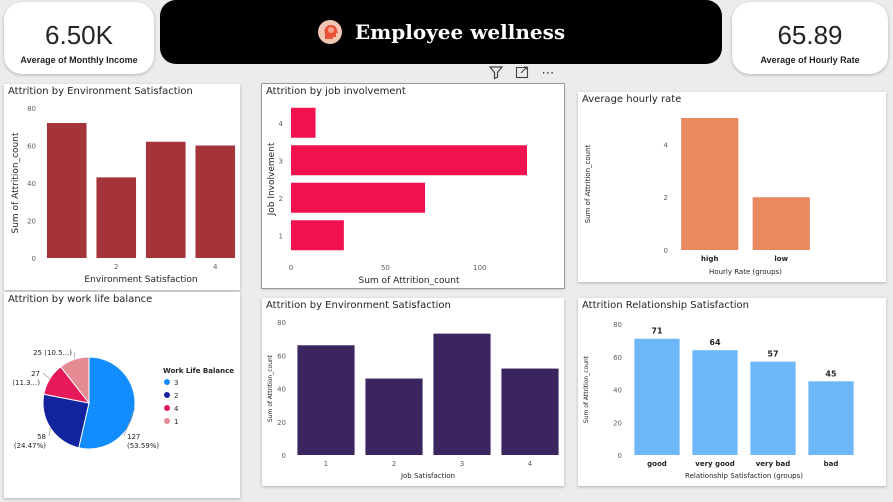 This screenshot has width=893, height=502. What do you see at coordinates (30, 446) in the screenshot?
I see `data-label-percent: (24.47%)` at bounding box center [30, 446].